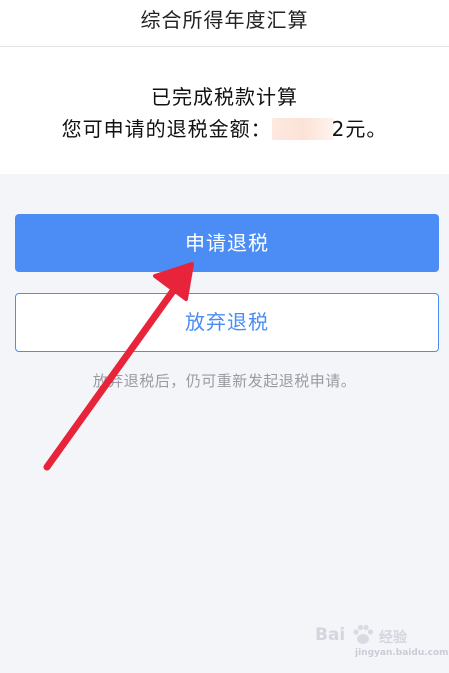  I want to click on watermark-url: jingyan.baidu.com, so click(402, 653).